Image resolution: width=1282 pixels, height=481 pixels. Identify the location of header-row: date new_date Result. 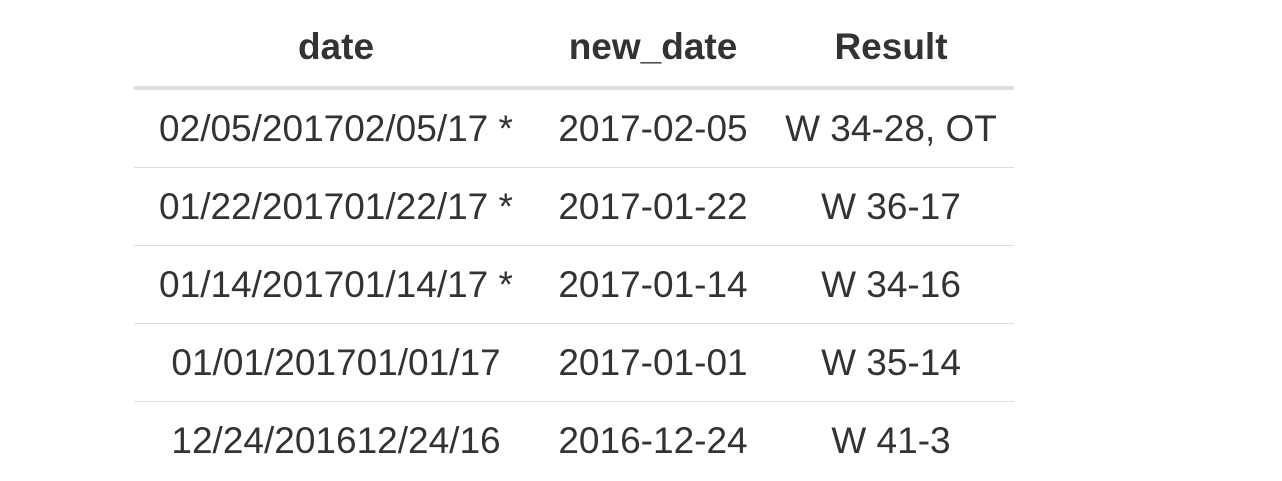
(574, 48).